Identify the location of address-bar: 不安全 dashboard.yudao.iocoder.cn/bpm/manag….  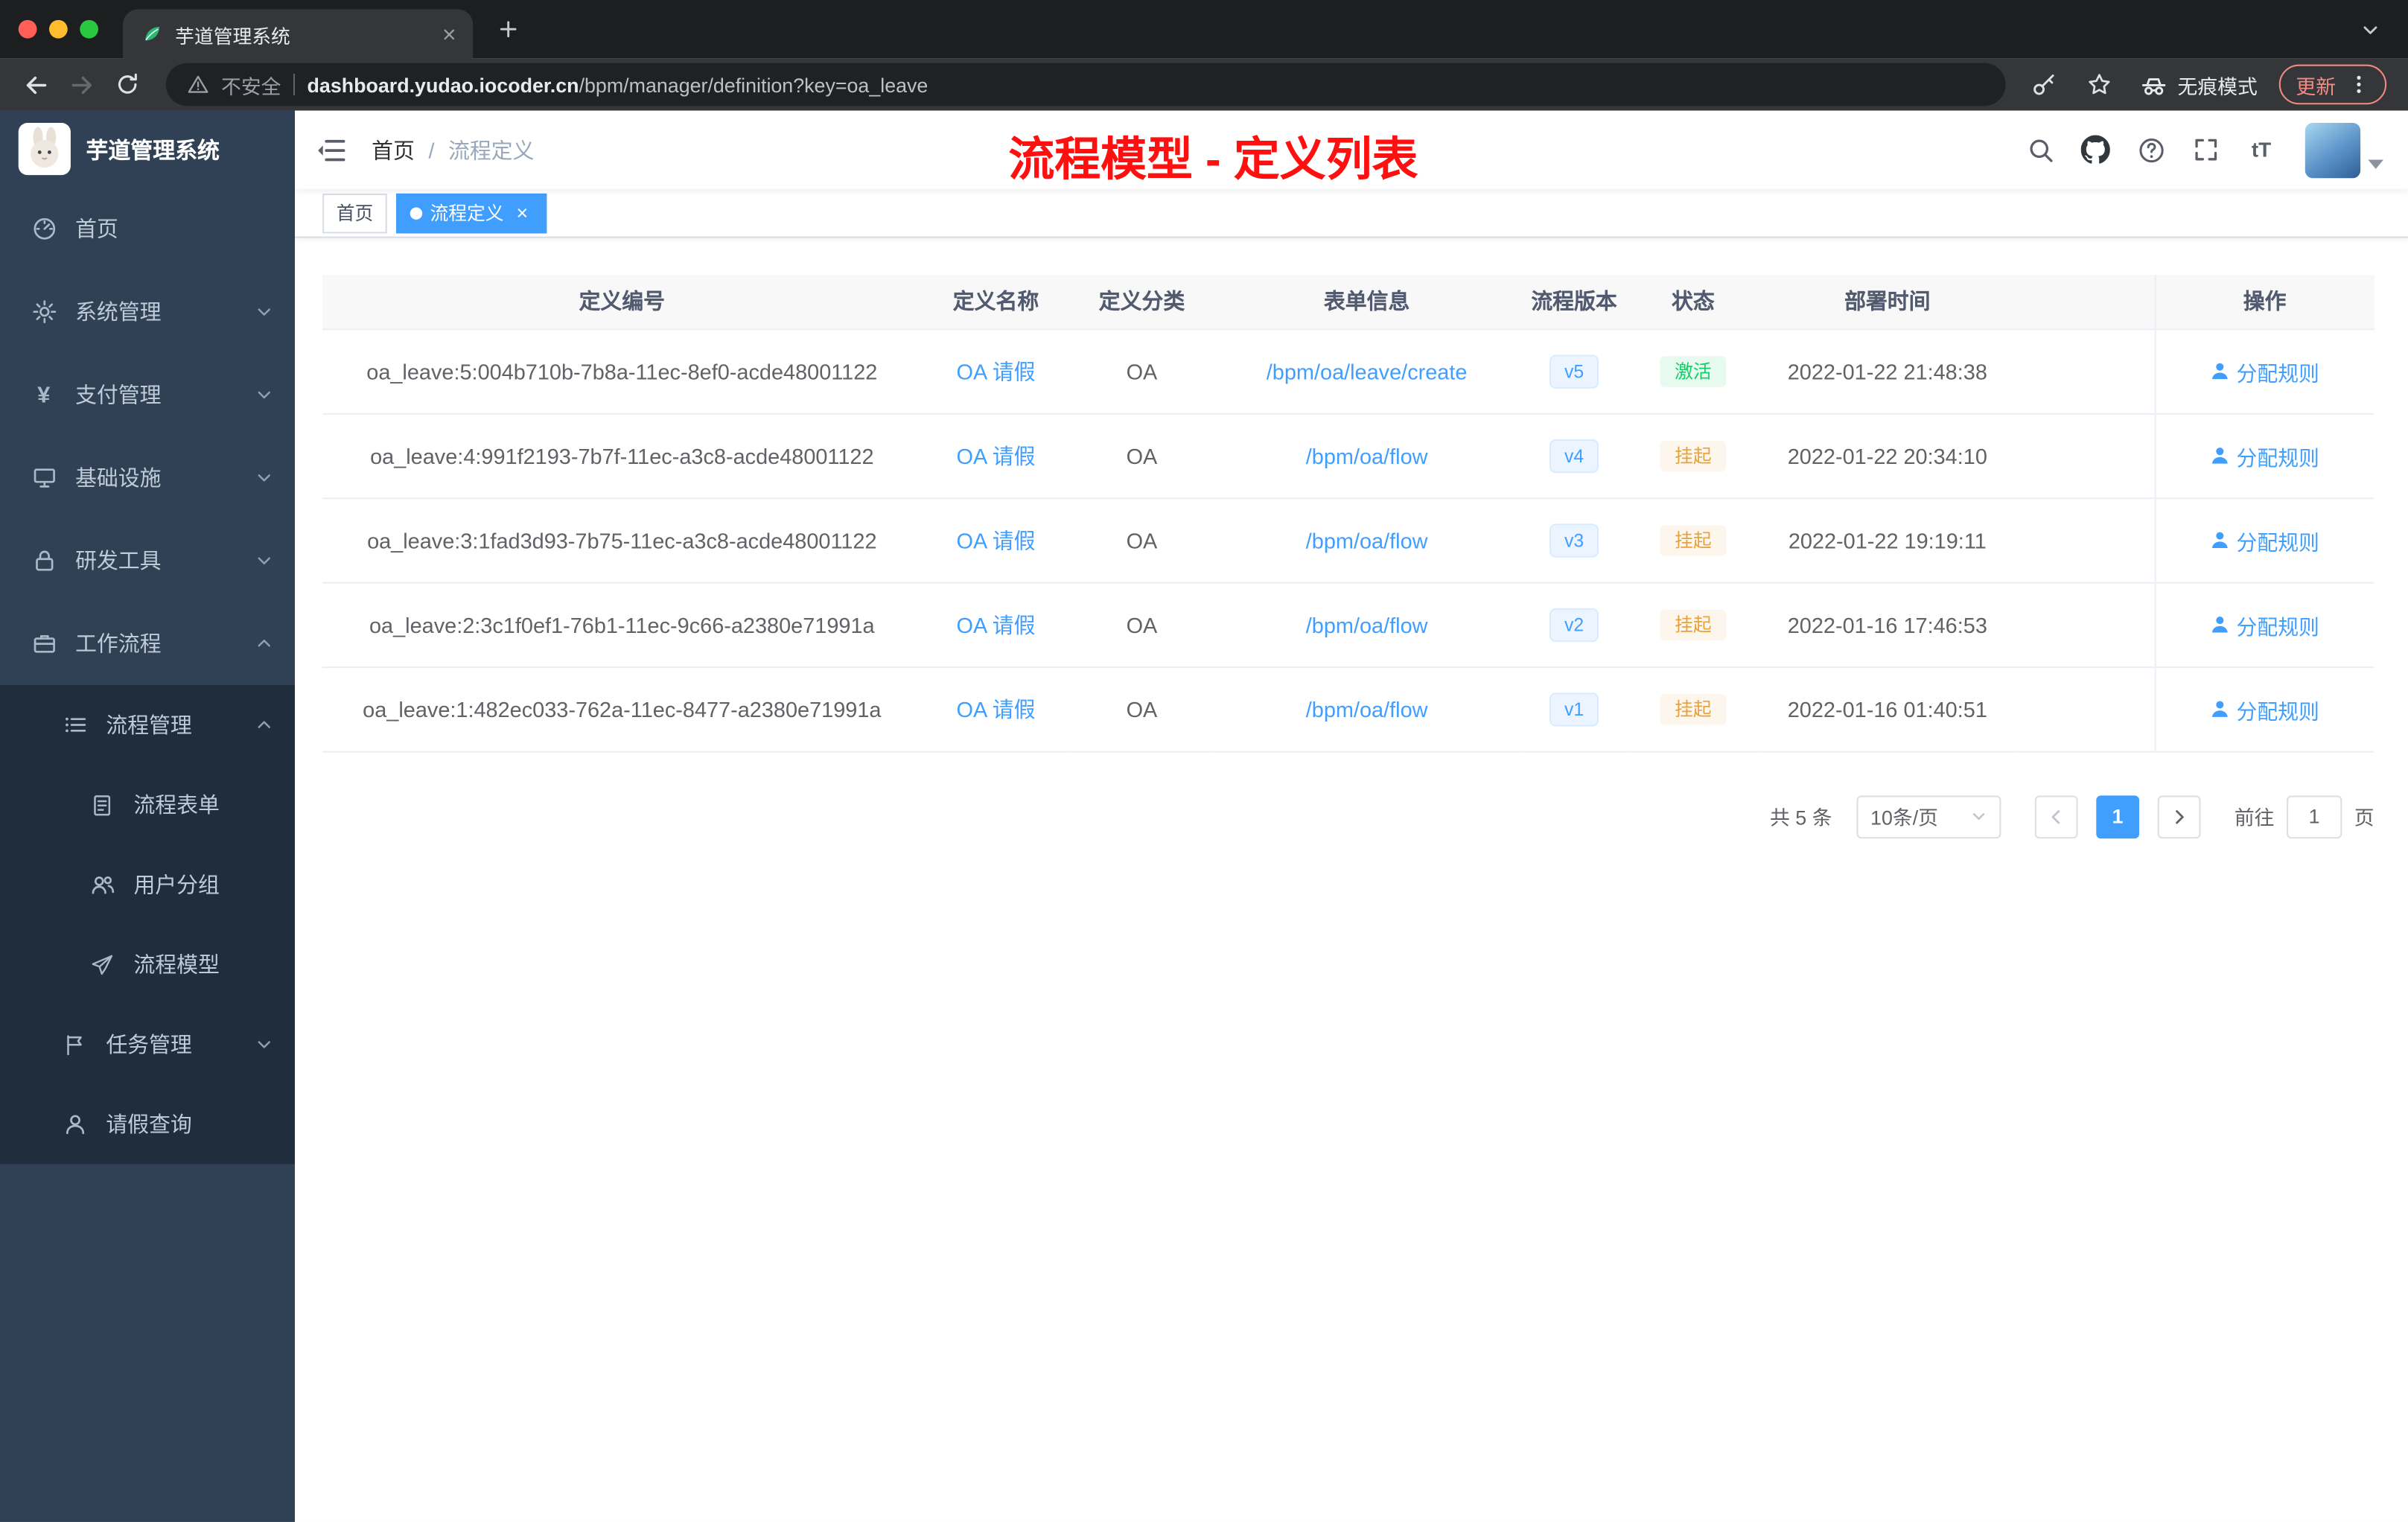
(1085, 84).